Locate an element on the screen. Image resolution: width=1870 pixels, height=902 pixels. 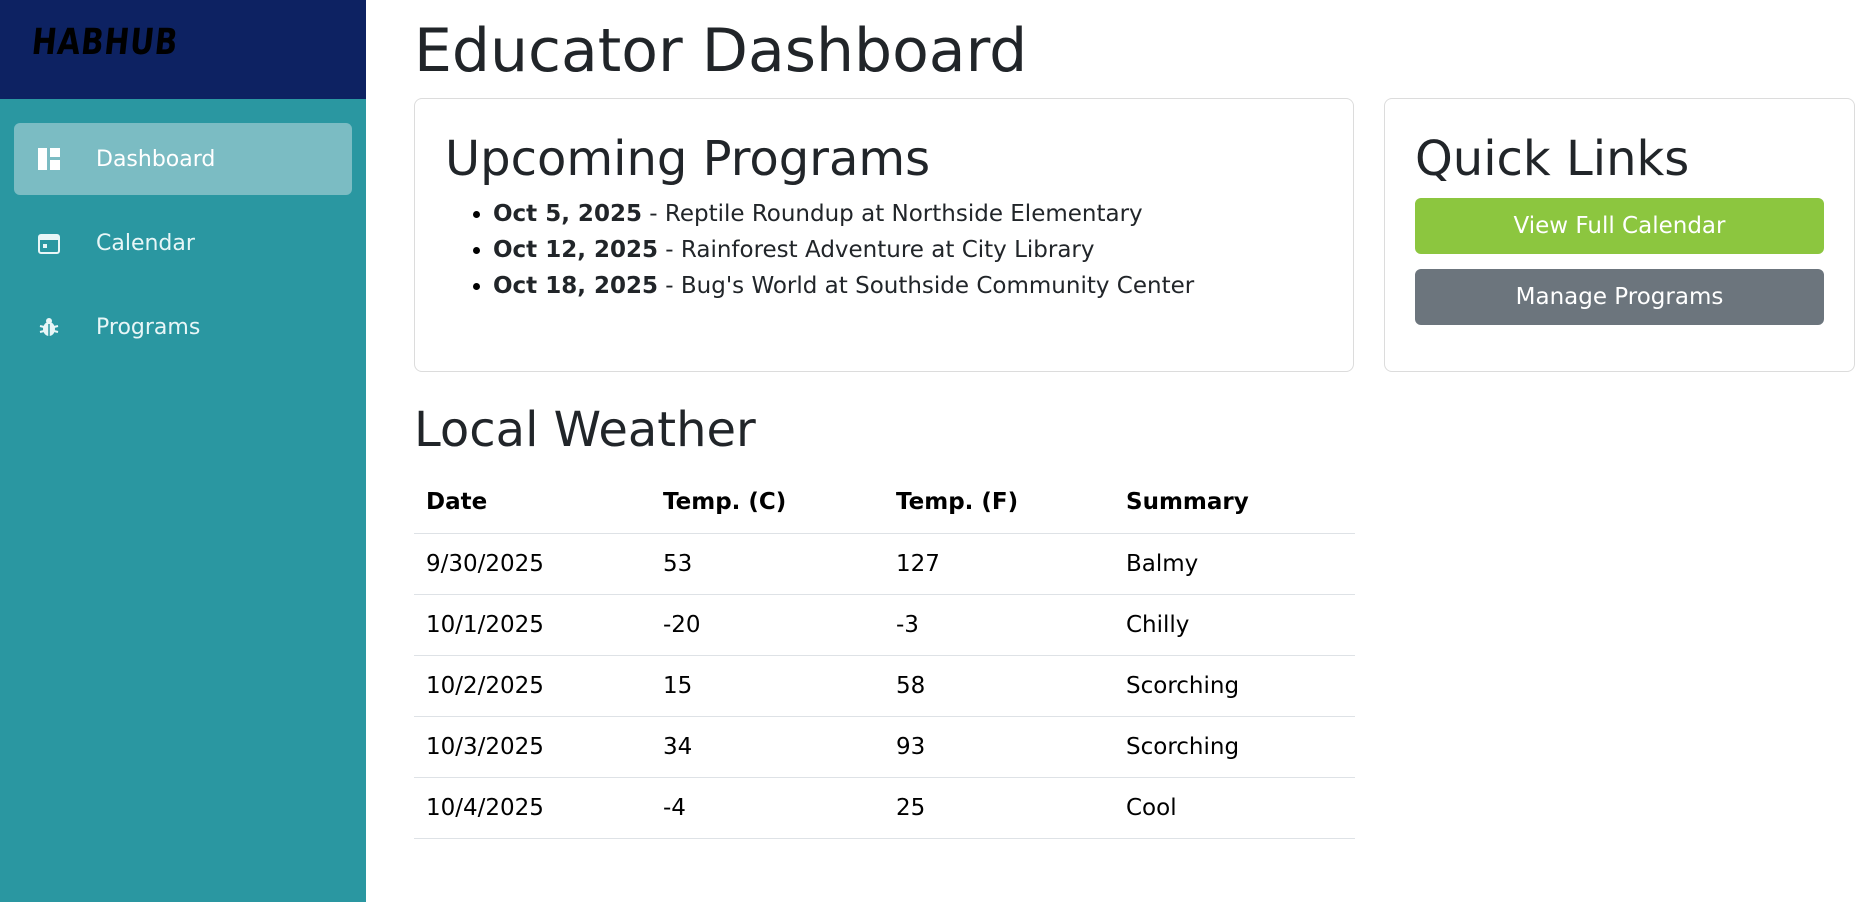
column-header-summary: Summary is located at coordinates (1234, 503).